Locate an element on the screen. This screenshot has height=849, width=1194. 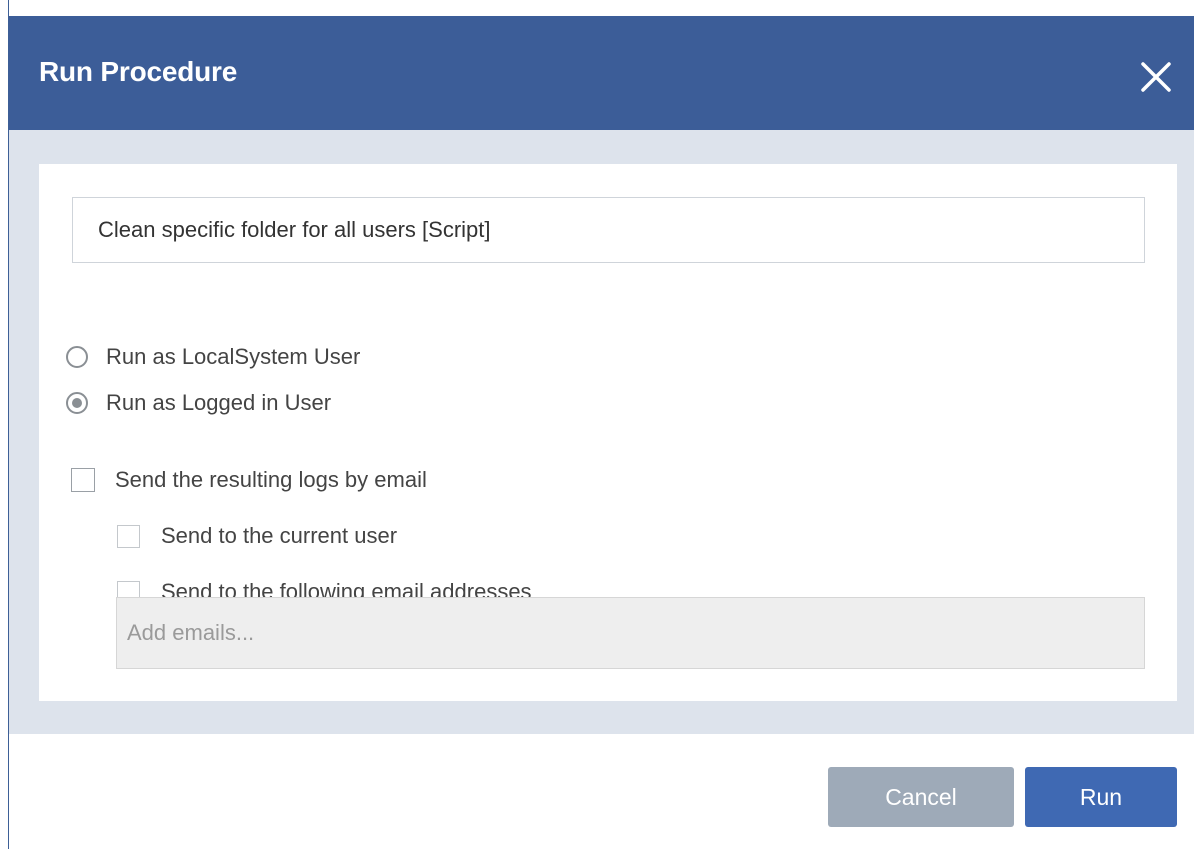
send-current-user-option: Send to the current user is located at coordinates (257, 536).